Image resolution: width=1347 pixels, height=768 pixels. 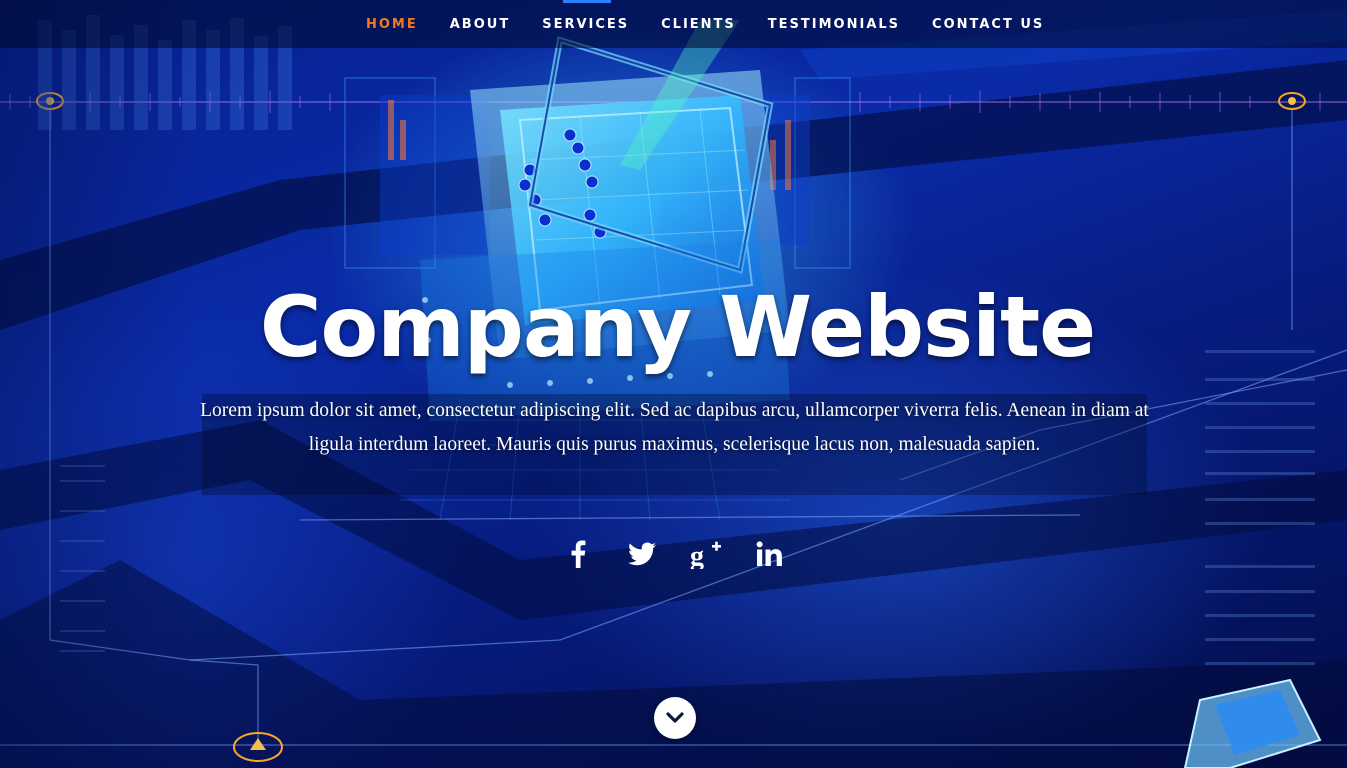 What do you see at coordinates (392, 24) in the screenshot?
I see `nav-item-home: HOME` at bounding box center [392, 24].